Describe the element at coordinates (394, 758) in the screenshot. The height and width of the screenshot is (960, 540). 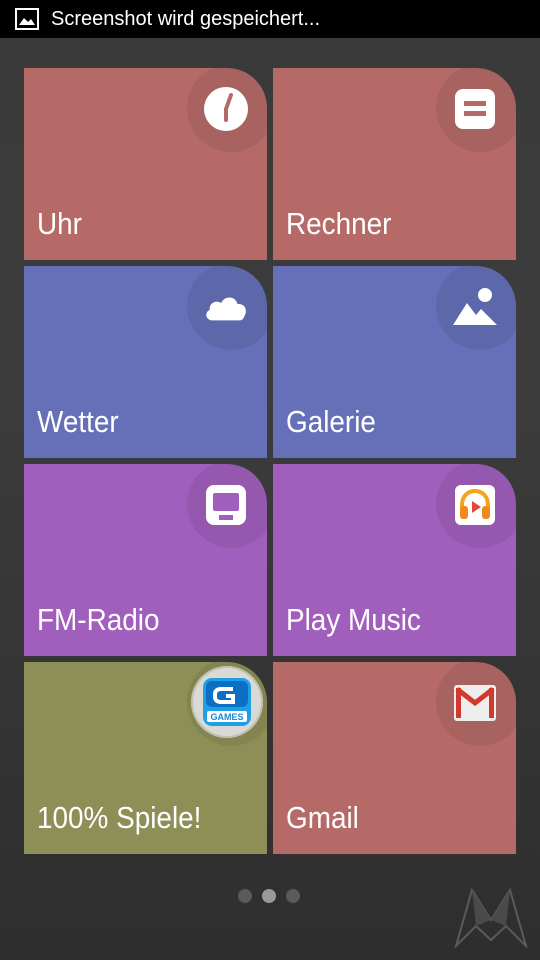
I see `tile-gmail: Gmail` at that location.